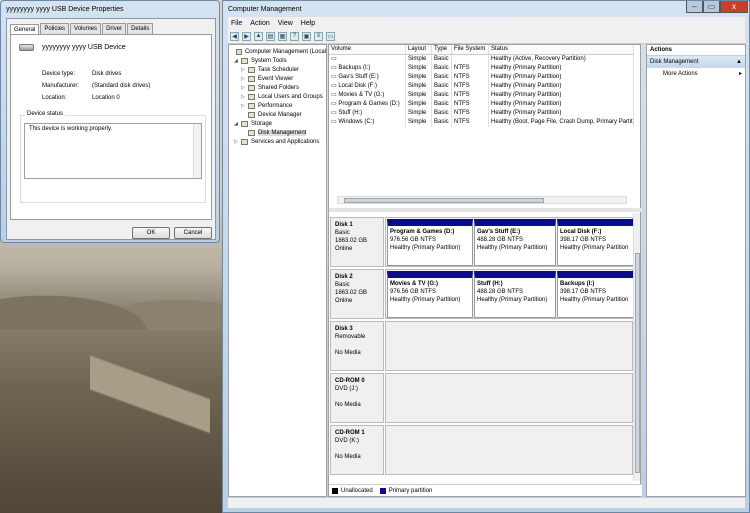 This screenshot has width=750, height=513. I want to click on toolbar: ◀ ▶ ▲ ▤ ▦ ? ▣ ≡ ▭, so click(486, 36).